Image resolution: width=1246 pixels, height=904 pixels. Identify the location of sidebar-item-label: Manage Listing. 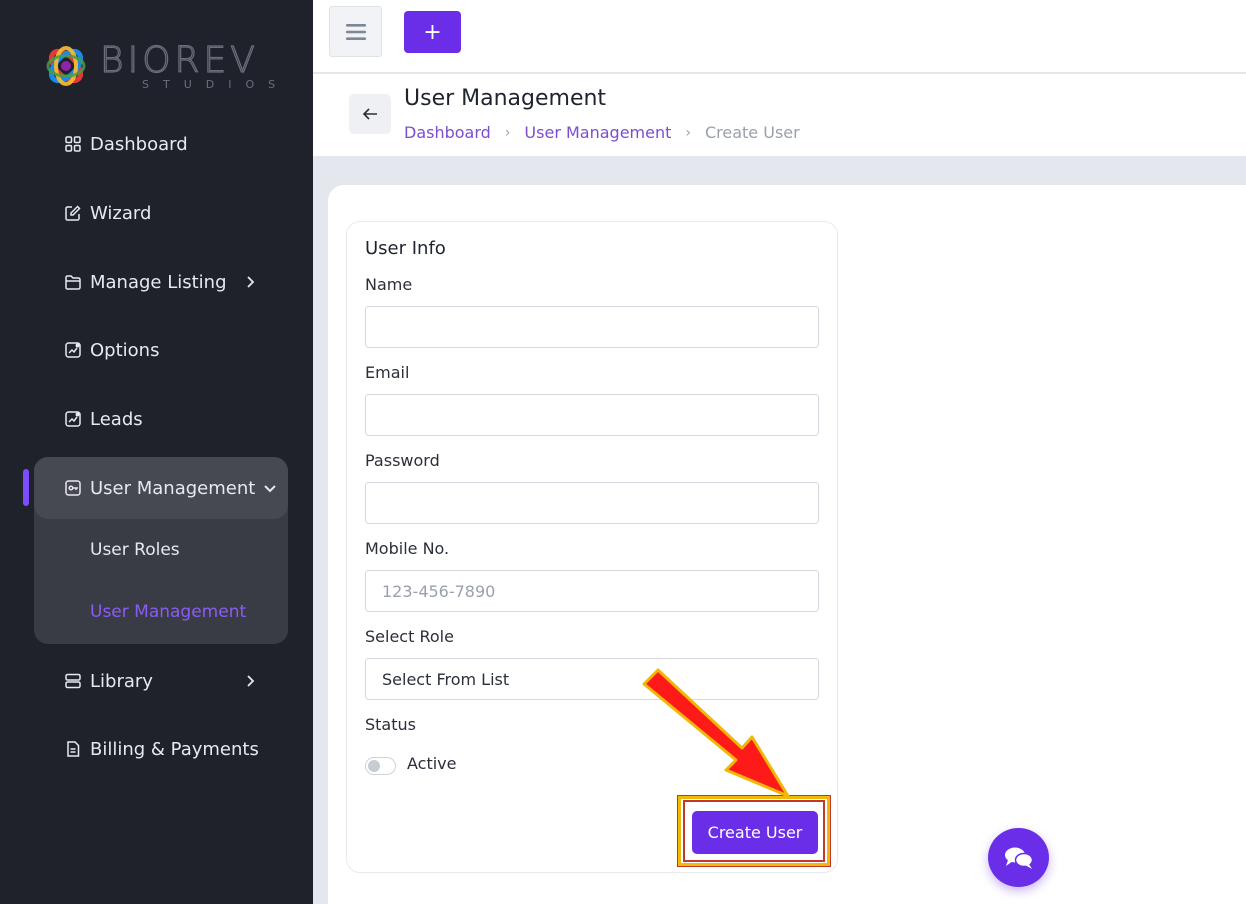
(158, 282).